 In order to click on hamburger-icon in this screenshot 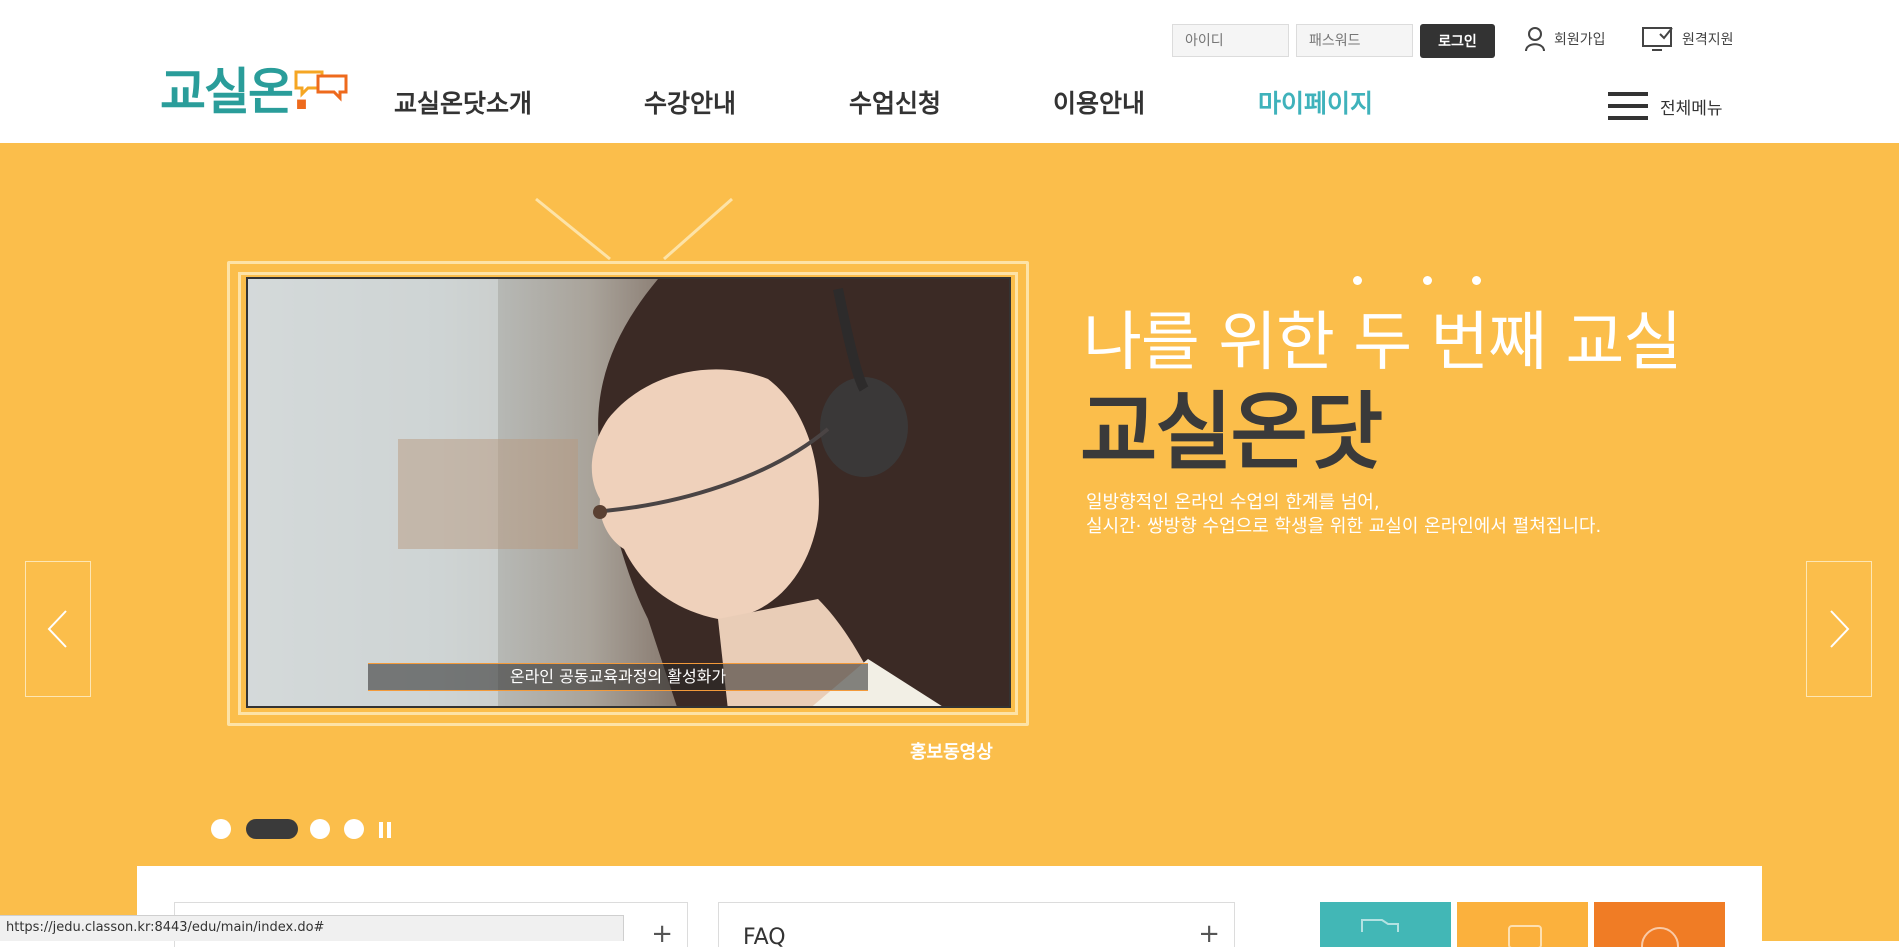, I will do `click(1628, 106)`.